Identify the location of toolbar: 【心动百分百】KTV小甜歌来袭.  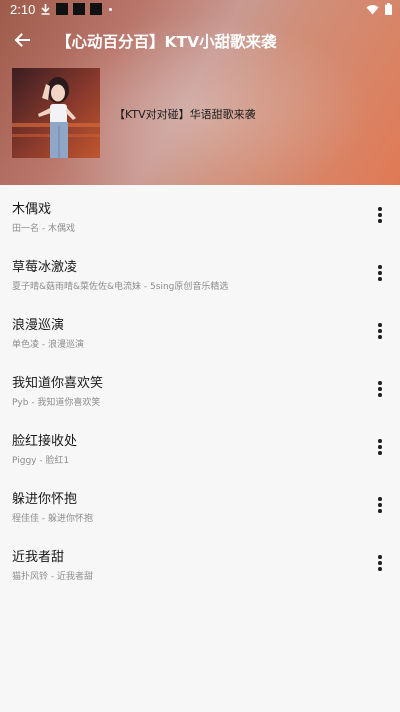
(200, 40).